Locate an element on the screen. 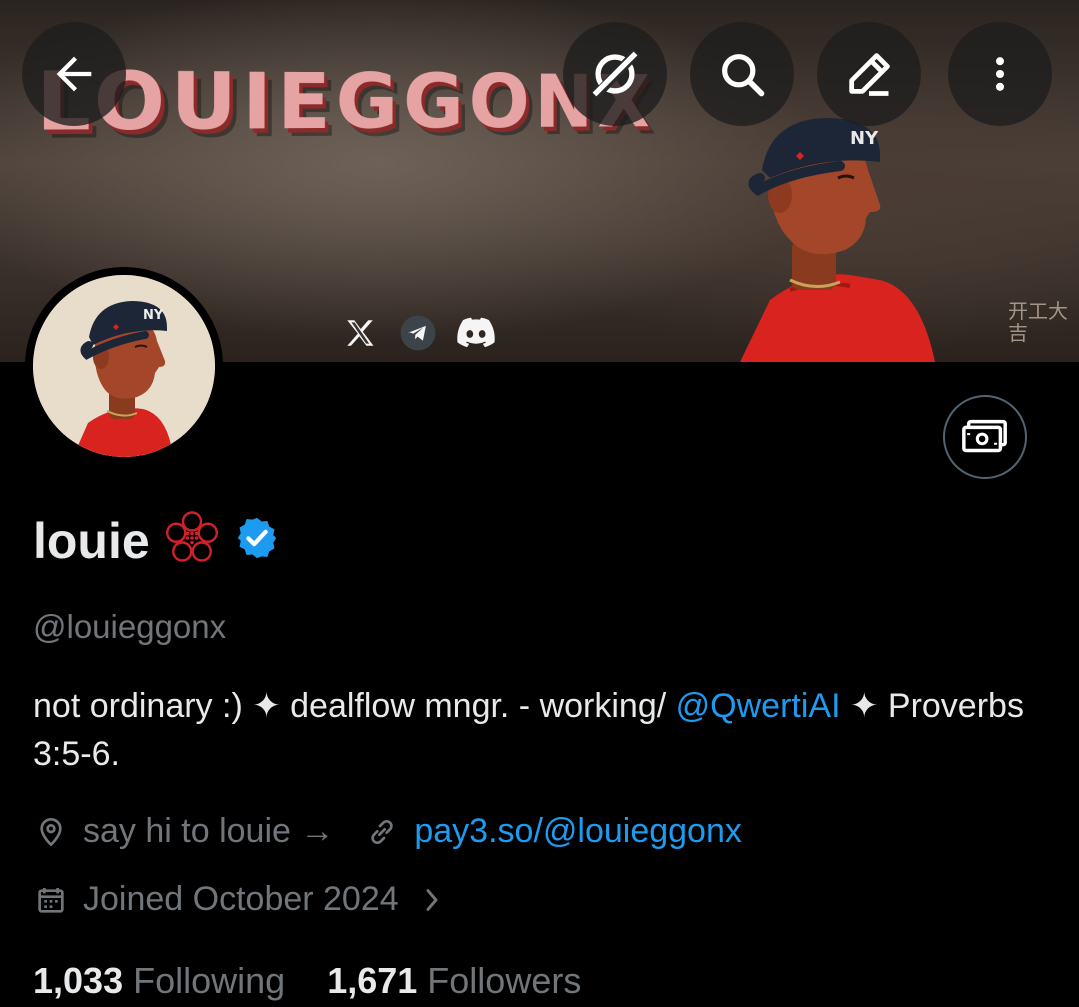 The height and width of the screenshot is (1007, 1079). followers-link: 1,671 Followers is located at coordinates (454, 981).